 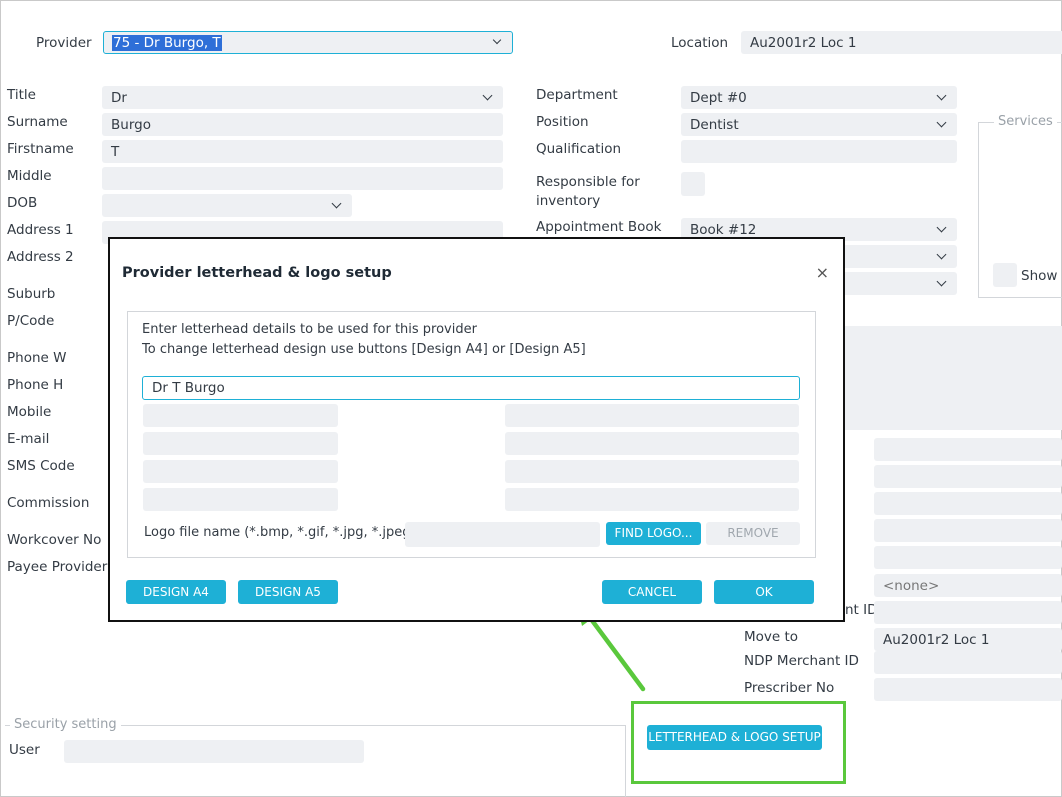 I want to click on email-label: E-mail, so click(x=28, y=439).